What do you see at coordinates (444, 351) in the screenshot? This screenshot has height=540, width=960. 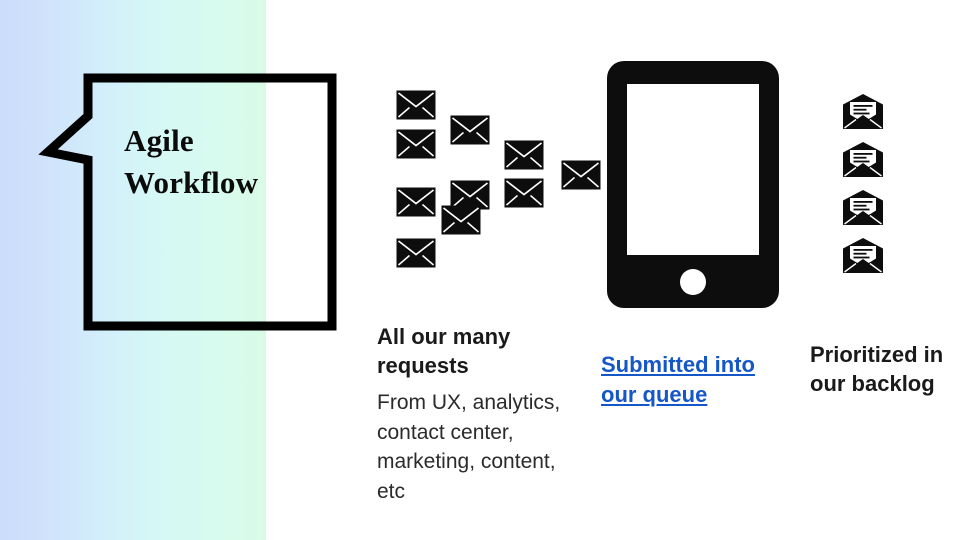 I see `caption-requests-heading: All our many requests` at bounding box center [444, 351].